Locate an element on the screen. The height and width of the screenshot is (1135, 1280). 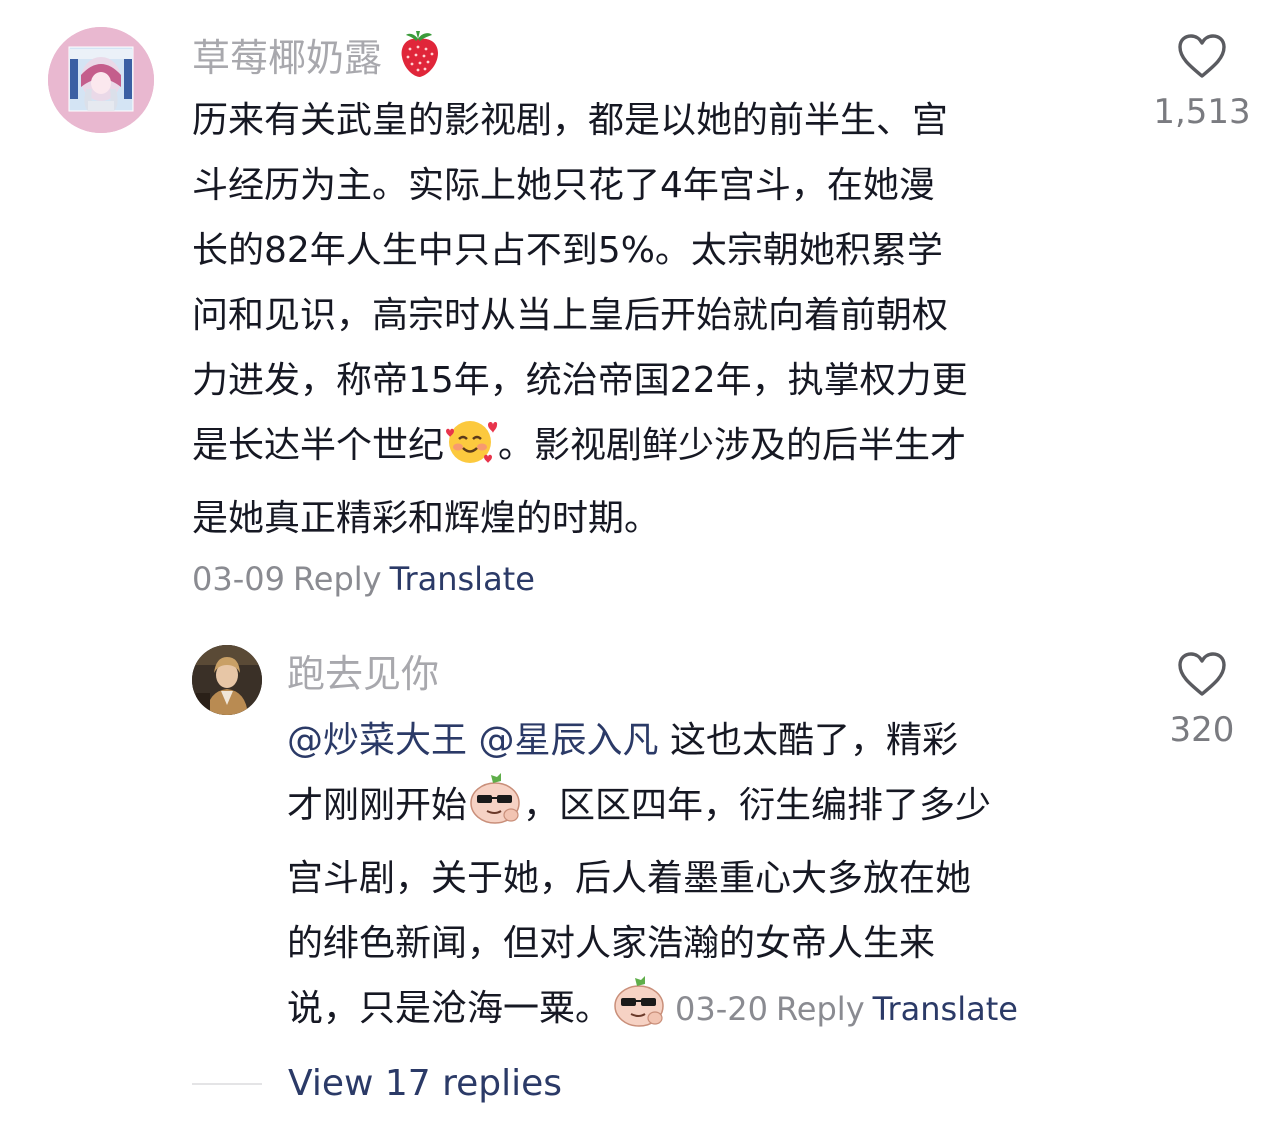
comment-line: 历来有关武皇的影视剧，都是以她的前半生、宫 is located at coordinates (570, 120).